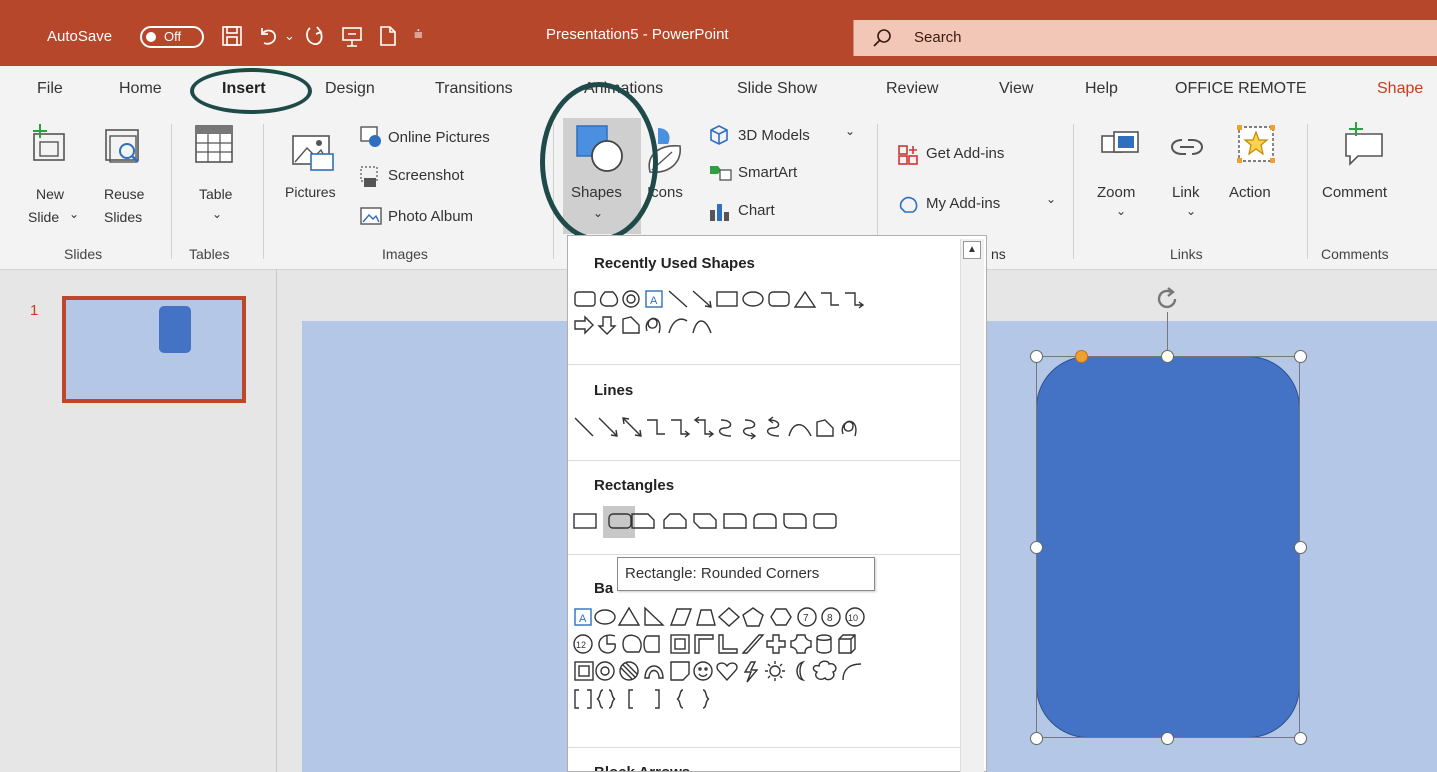 This screenshot has height=772, width=1437. What do you see at coordinates (1036, 356) in the screenshot?
I see `resize-handle-top-left` at bounding box center [1036, 356].